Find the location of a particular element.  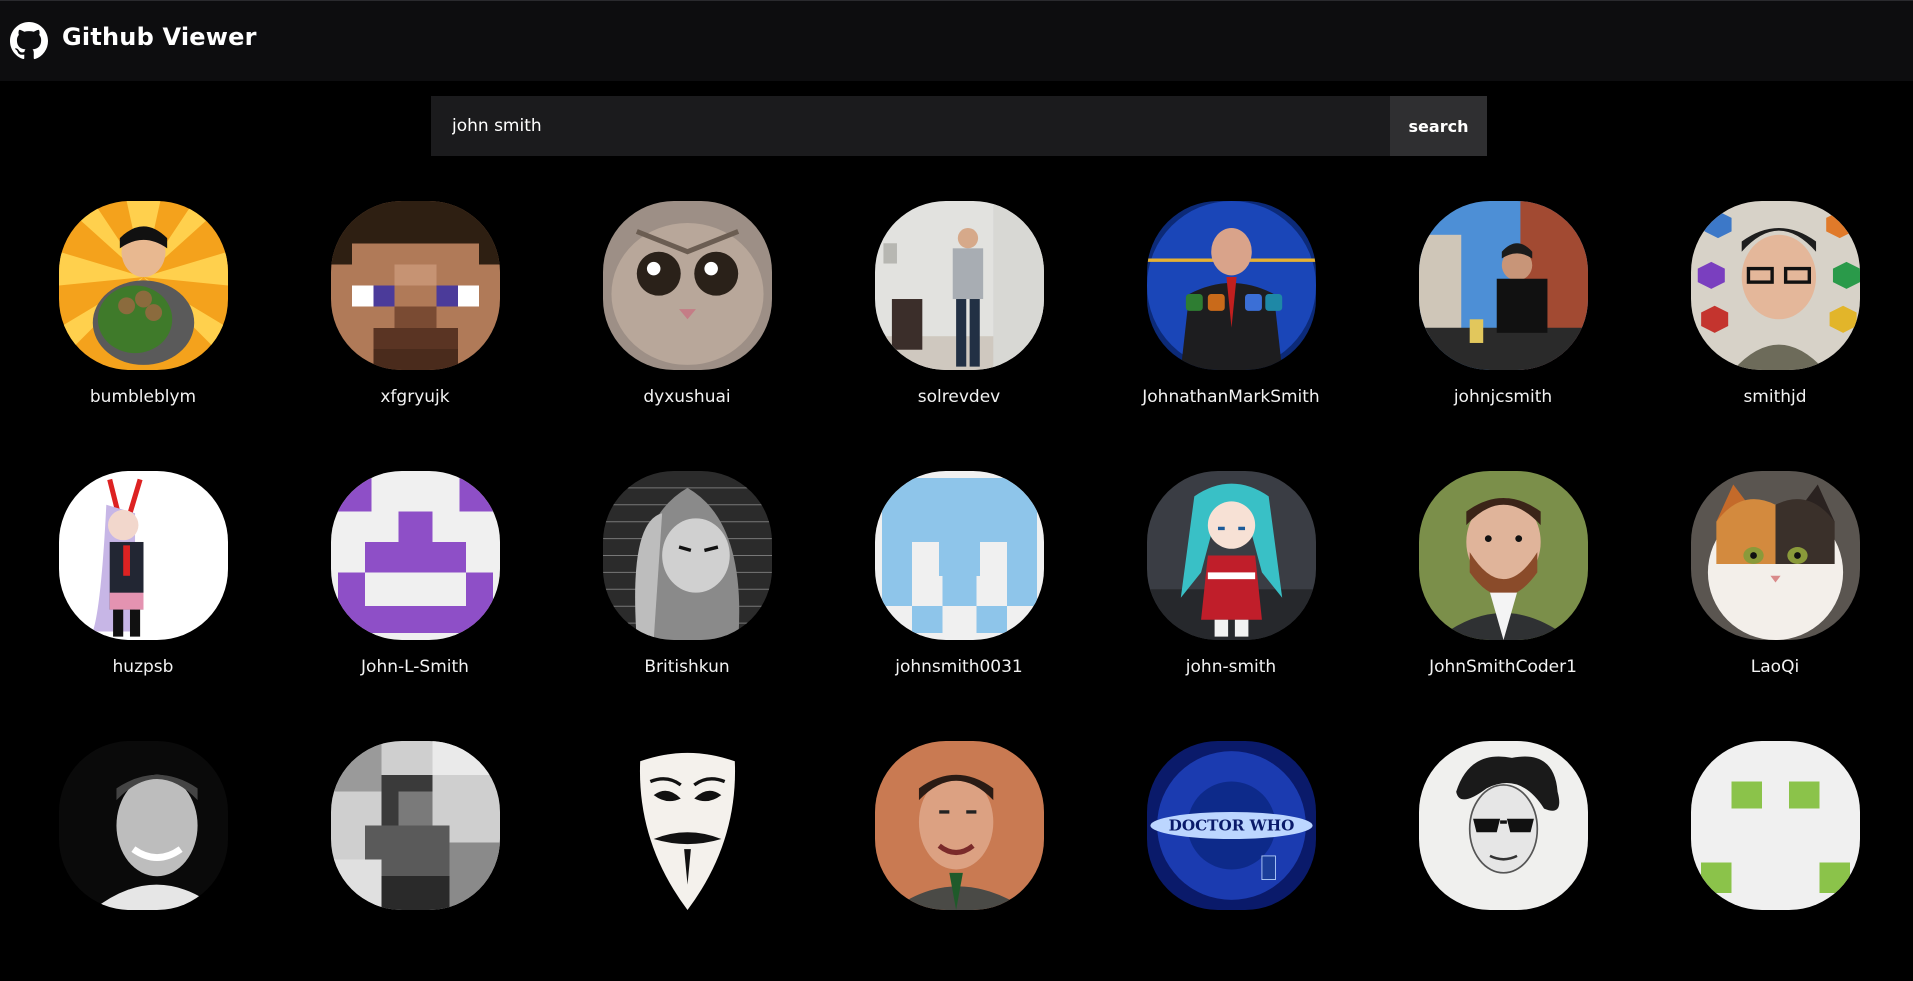

user-card: Britishkun is located at coordinates (687, 591).